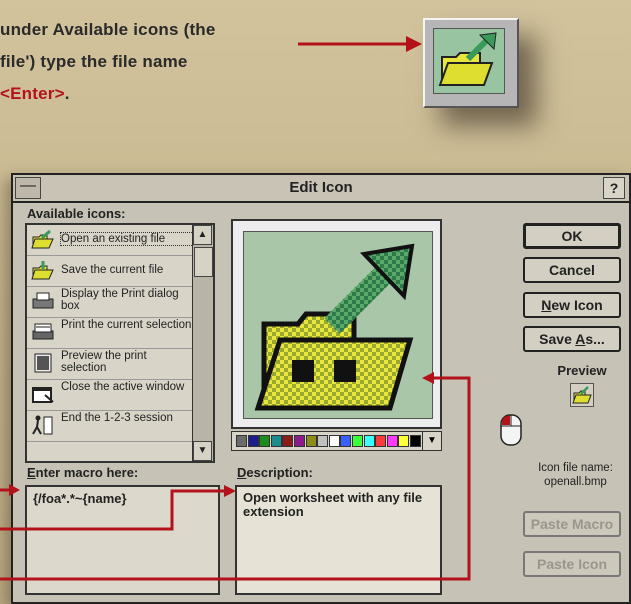 The width and height of the screenshot is (631, 604). Describe the element at coordinates (614, 188) in the screenshot. I see `help-button: ?` at that location.